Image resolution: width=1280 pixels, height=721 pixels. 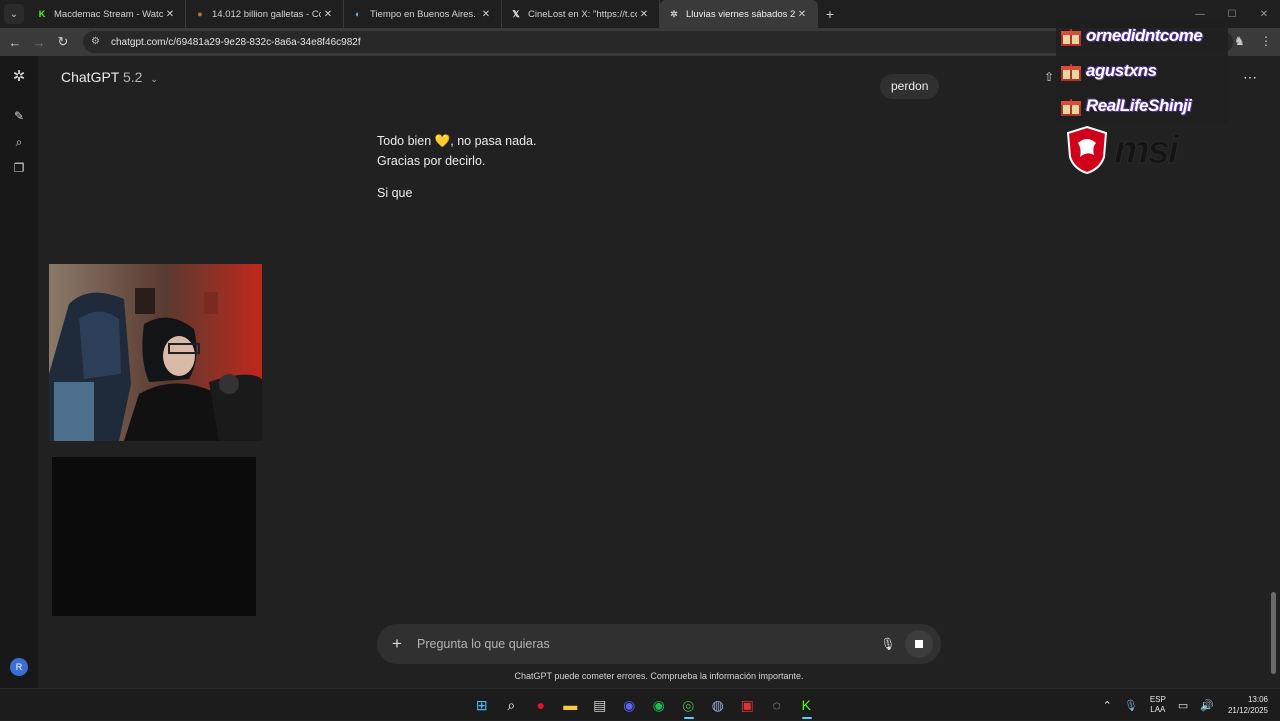 I want to click on tab-title: Tiempo en Buenos Aires. Clima, so click(x=424, y=14).